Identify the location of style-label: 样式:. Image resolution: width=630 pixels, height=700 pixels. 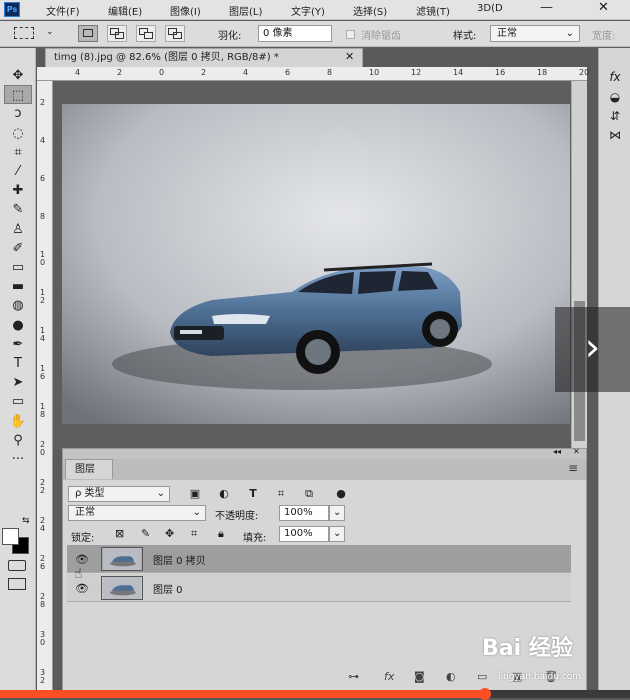
(465, 36).